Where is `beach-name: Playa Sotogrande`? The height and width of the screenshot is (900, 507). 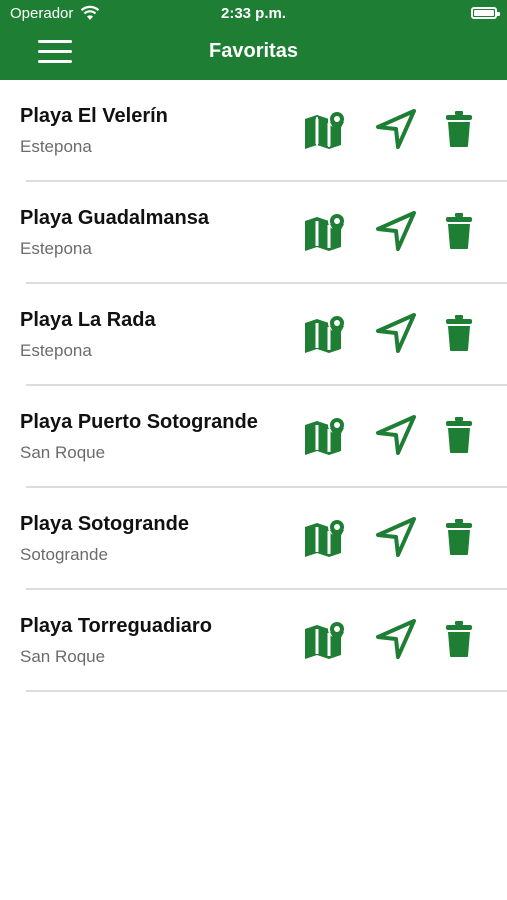
beach-name: Playa Sotogrande is located at coordinates (104, 524).